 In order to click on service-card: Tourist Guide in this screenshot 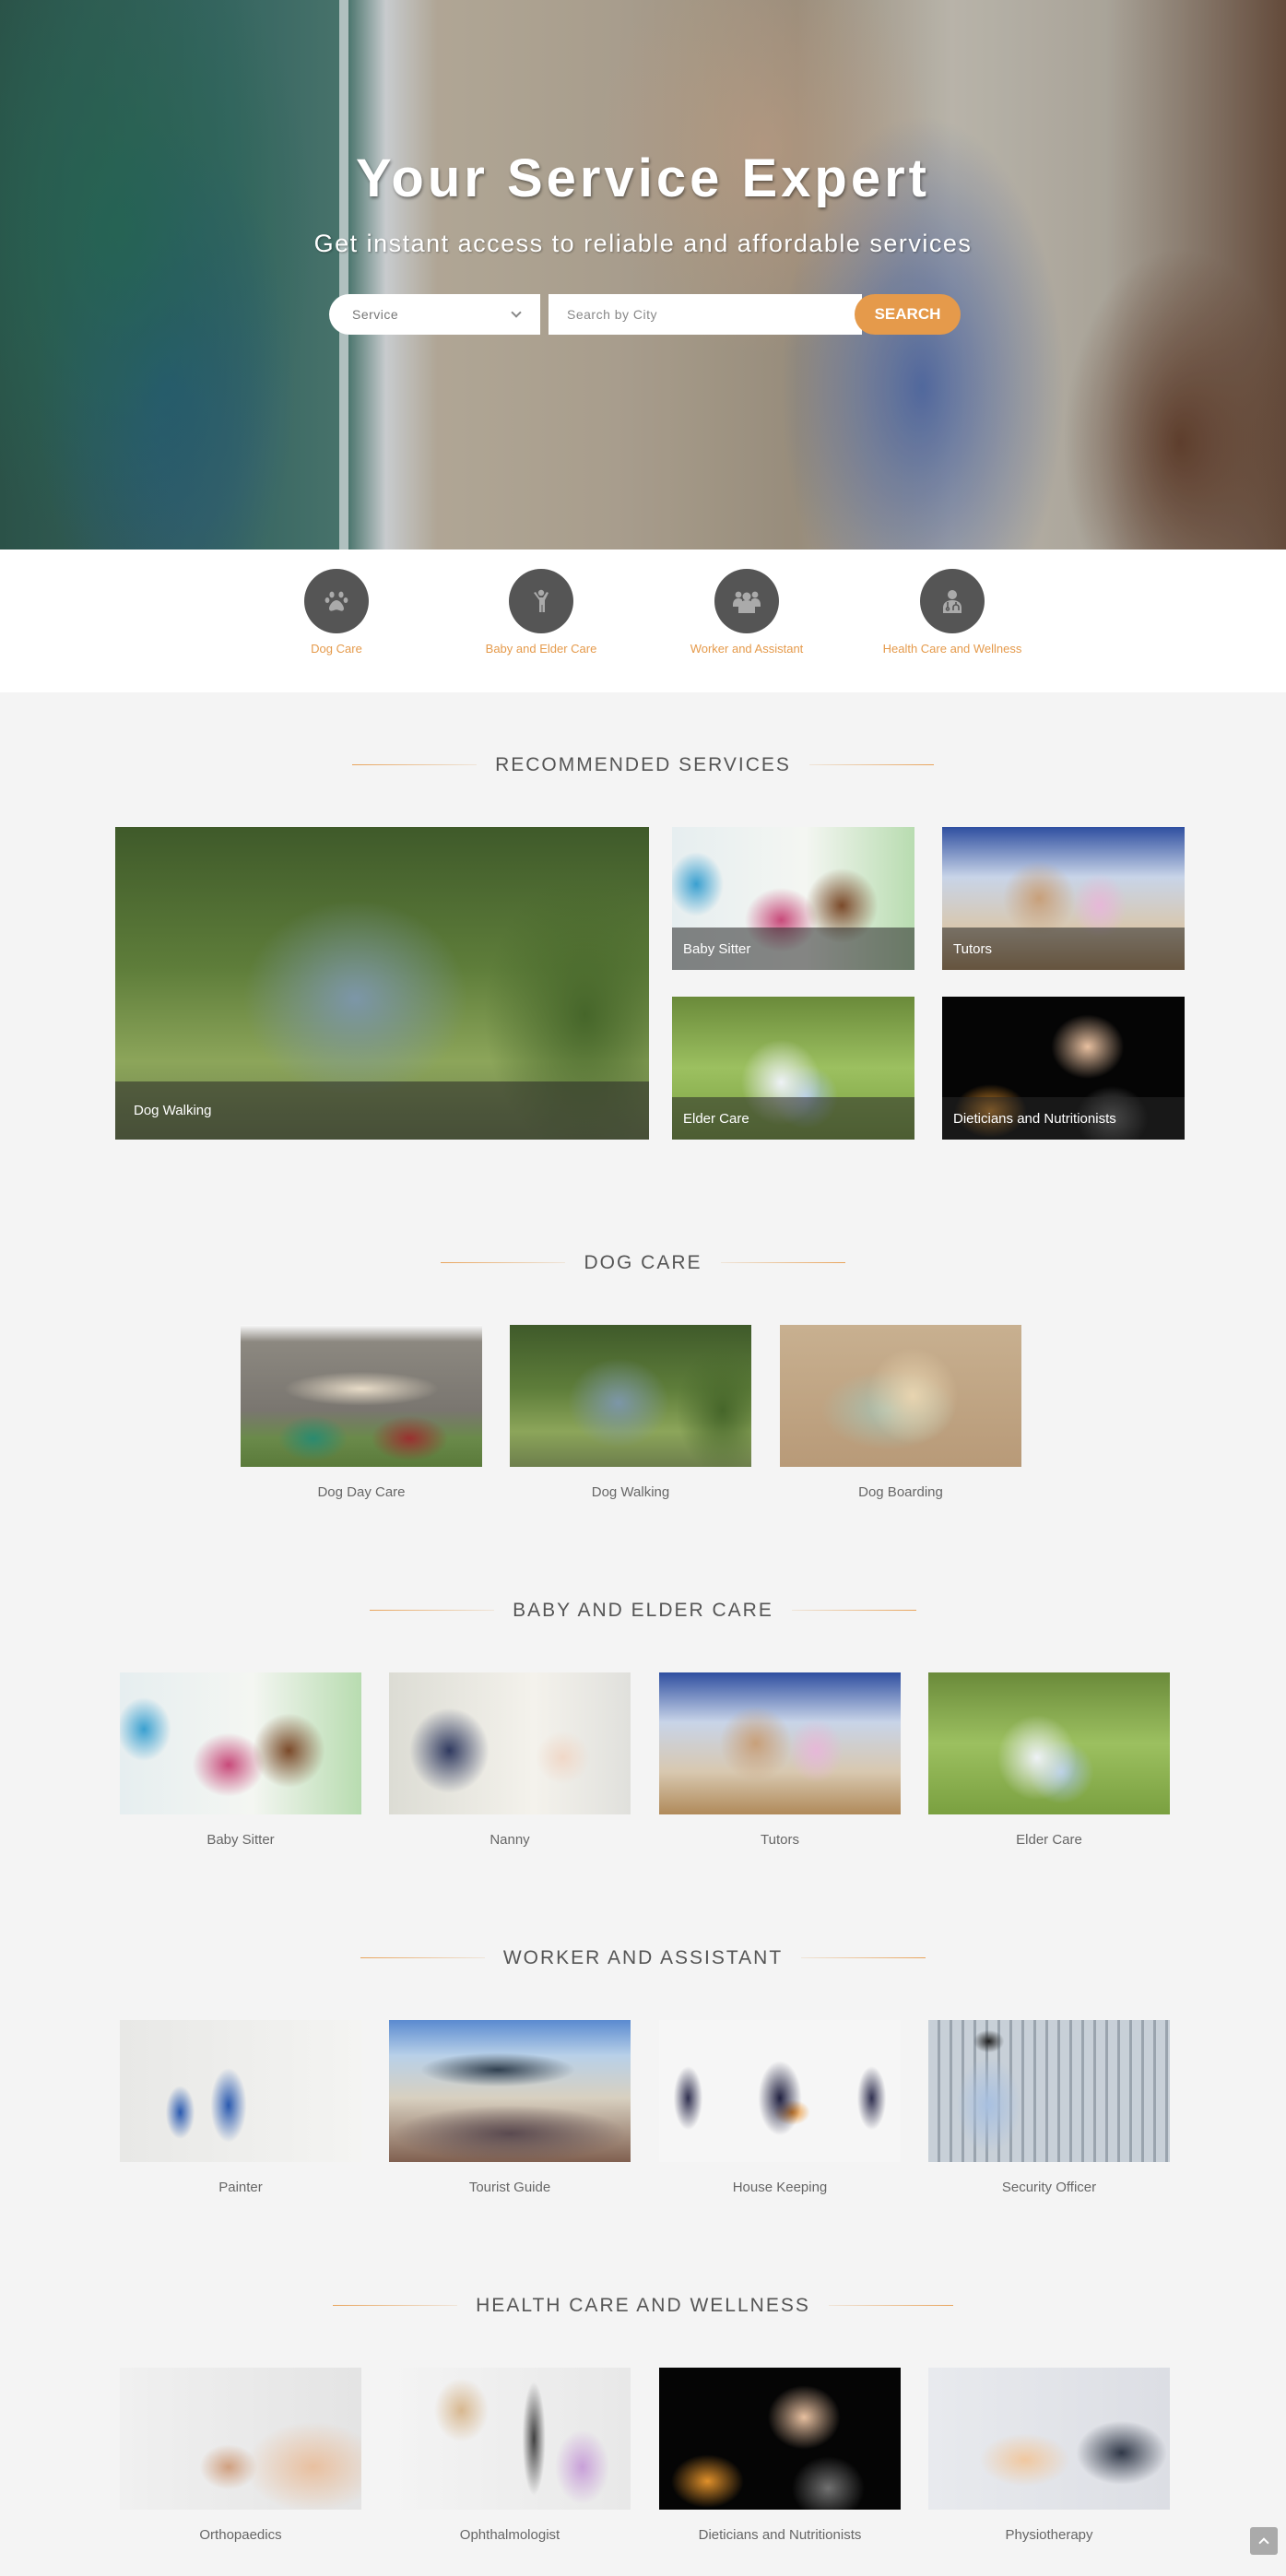, I will do `click(510, 2107)`.